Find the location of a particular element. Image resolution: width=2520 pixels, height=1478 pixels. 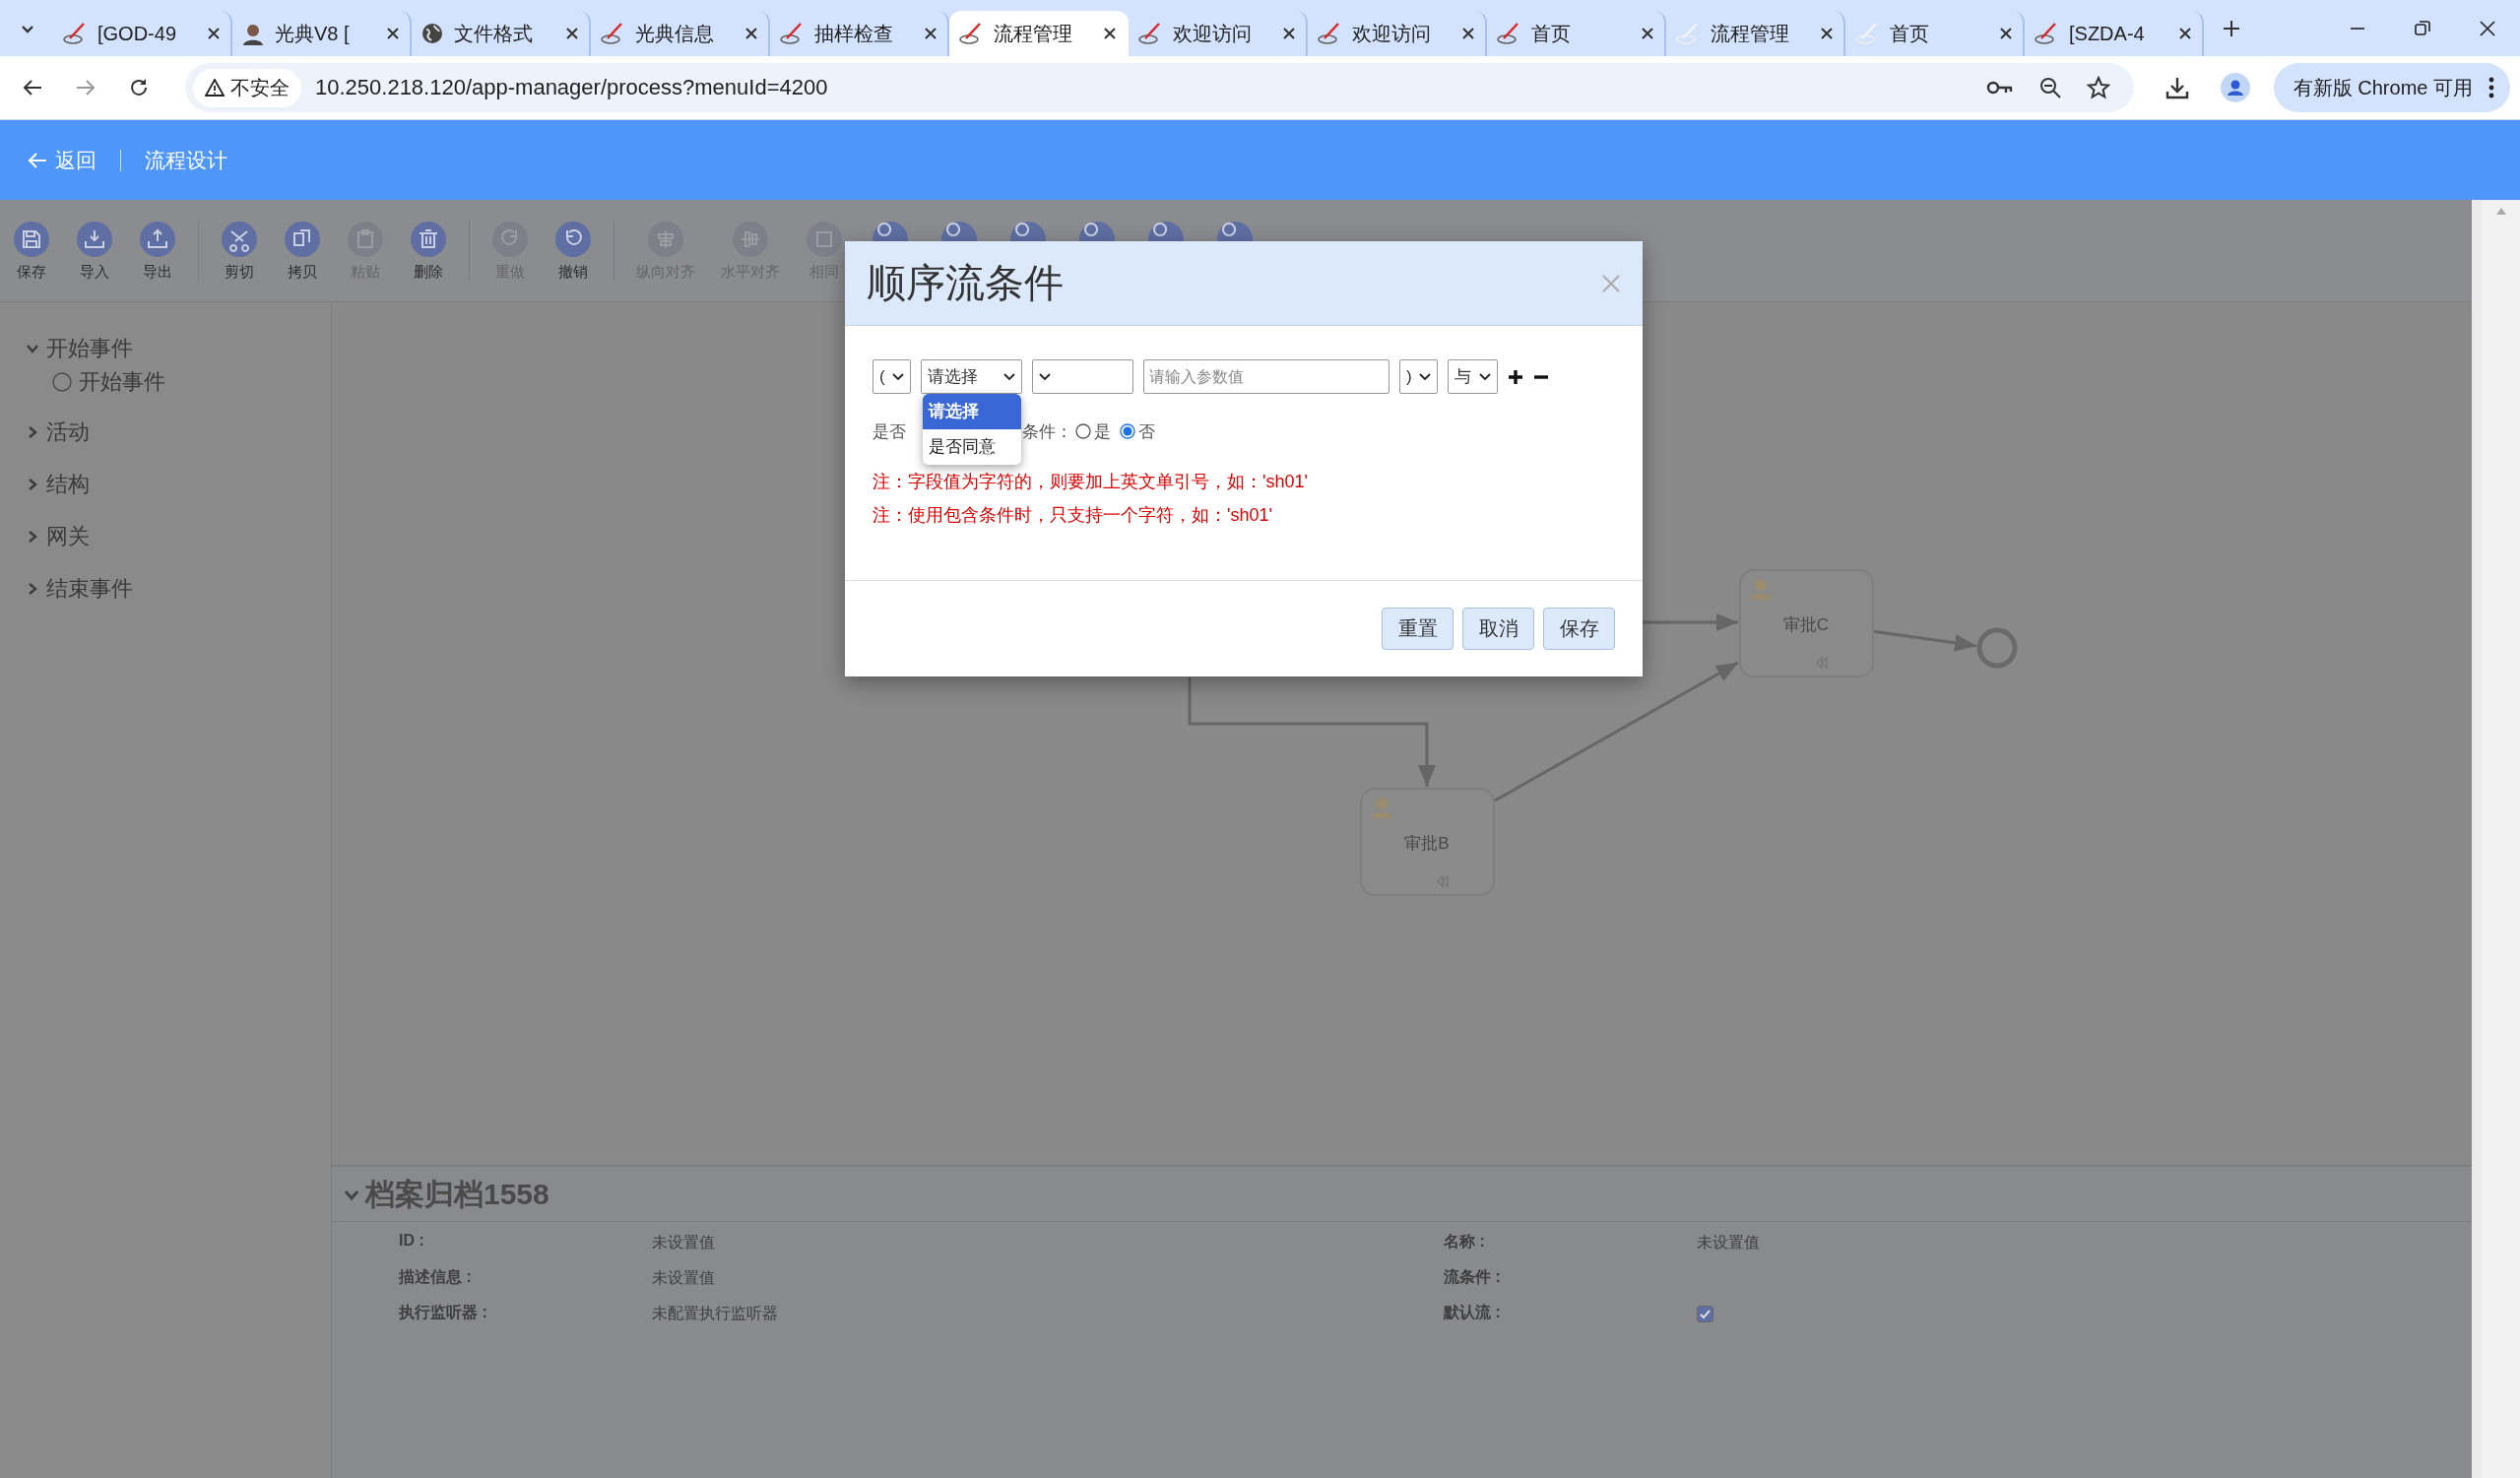

browser-tab: 流程管理 is located at coordinates (1039, 33).